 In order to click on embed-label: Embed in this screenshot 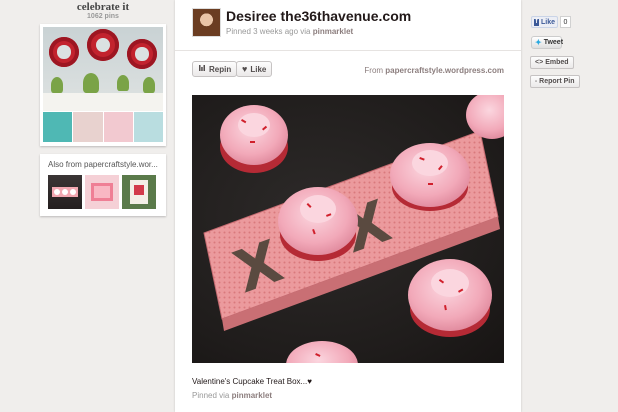, I will do `click(557, 62)`.